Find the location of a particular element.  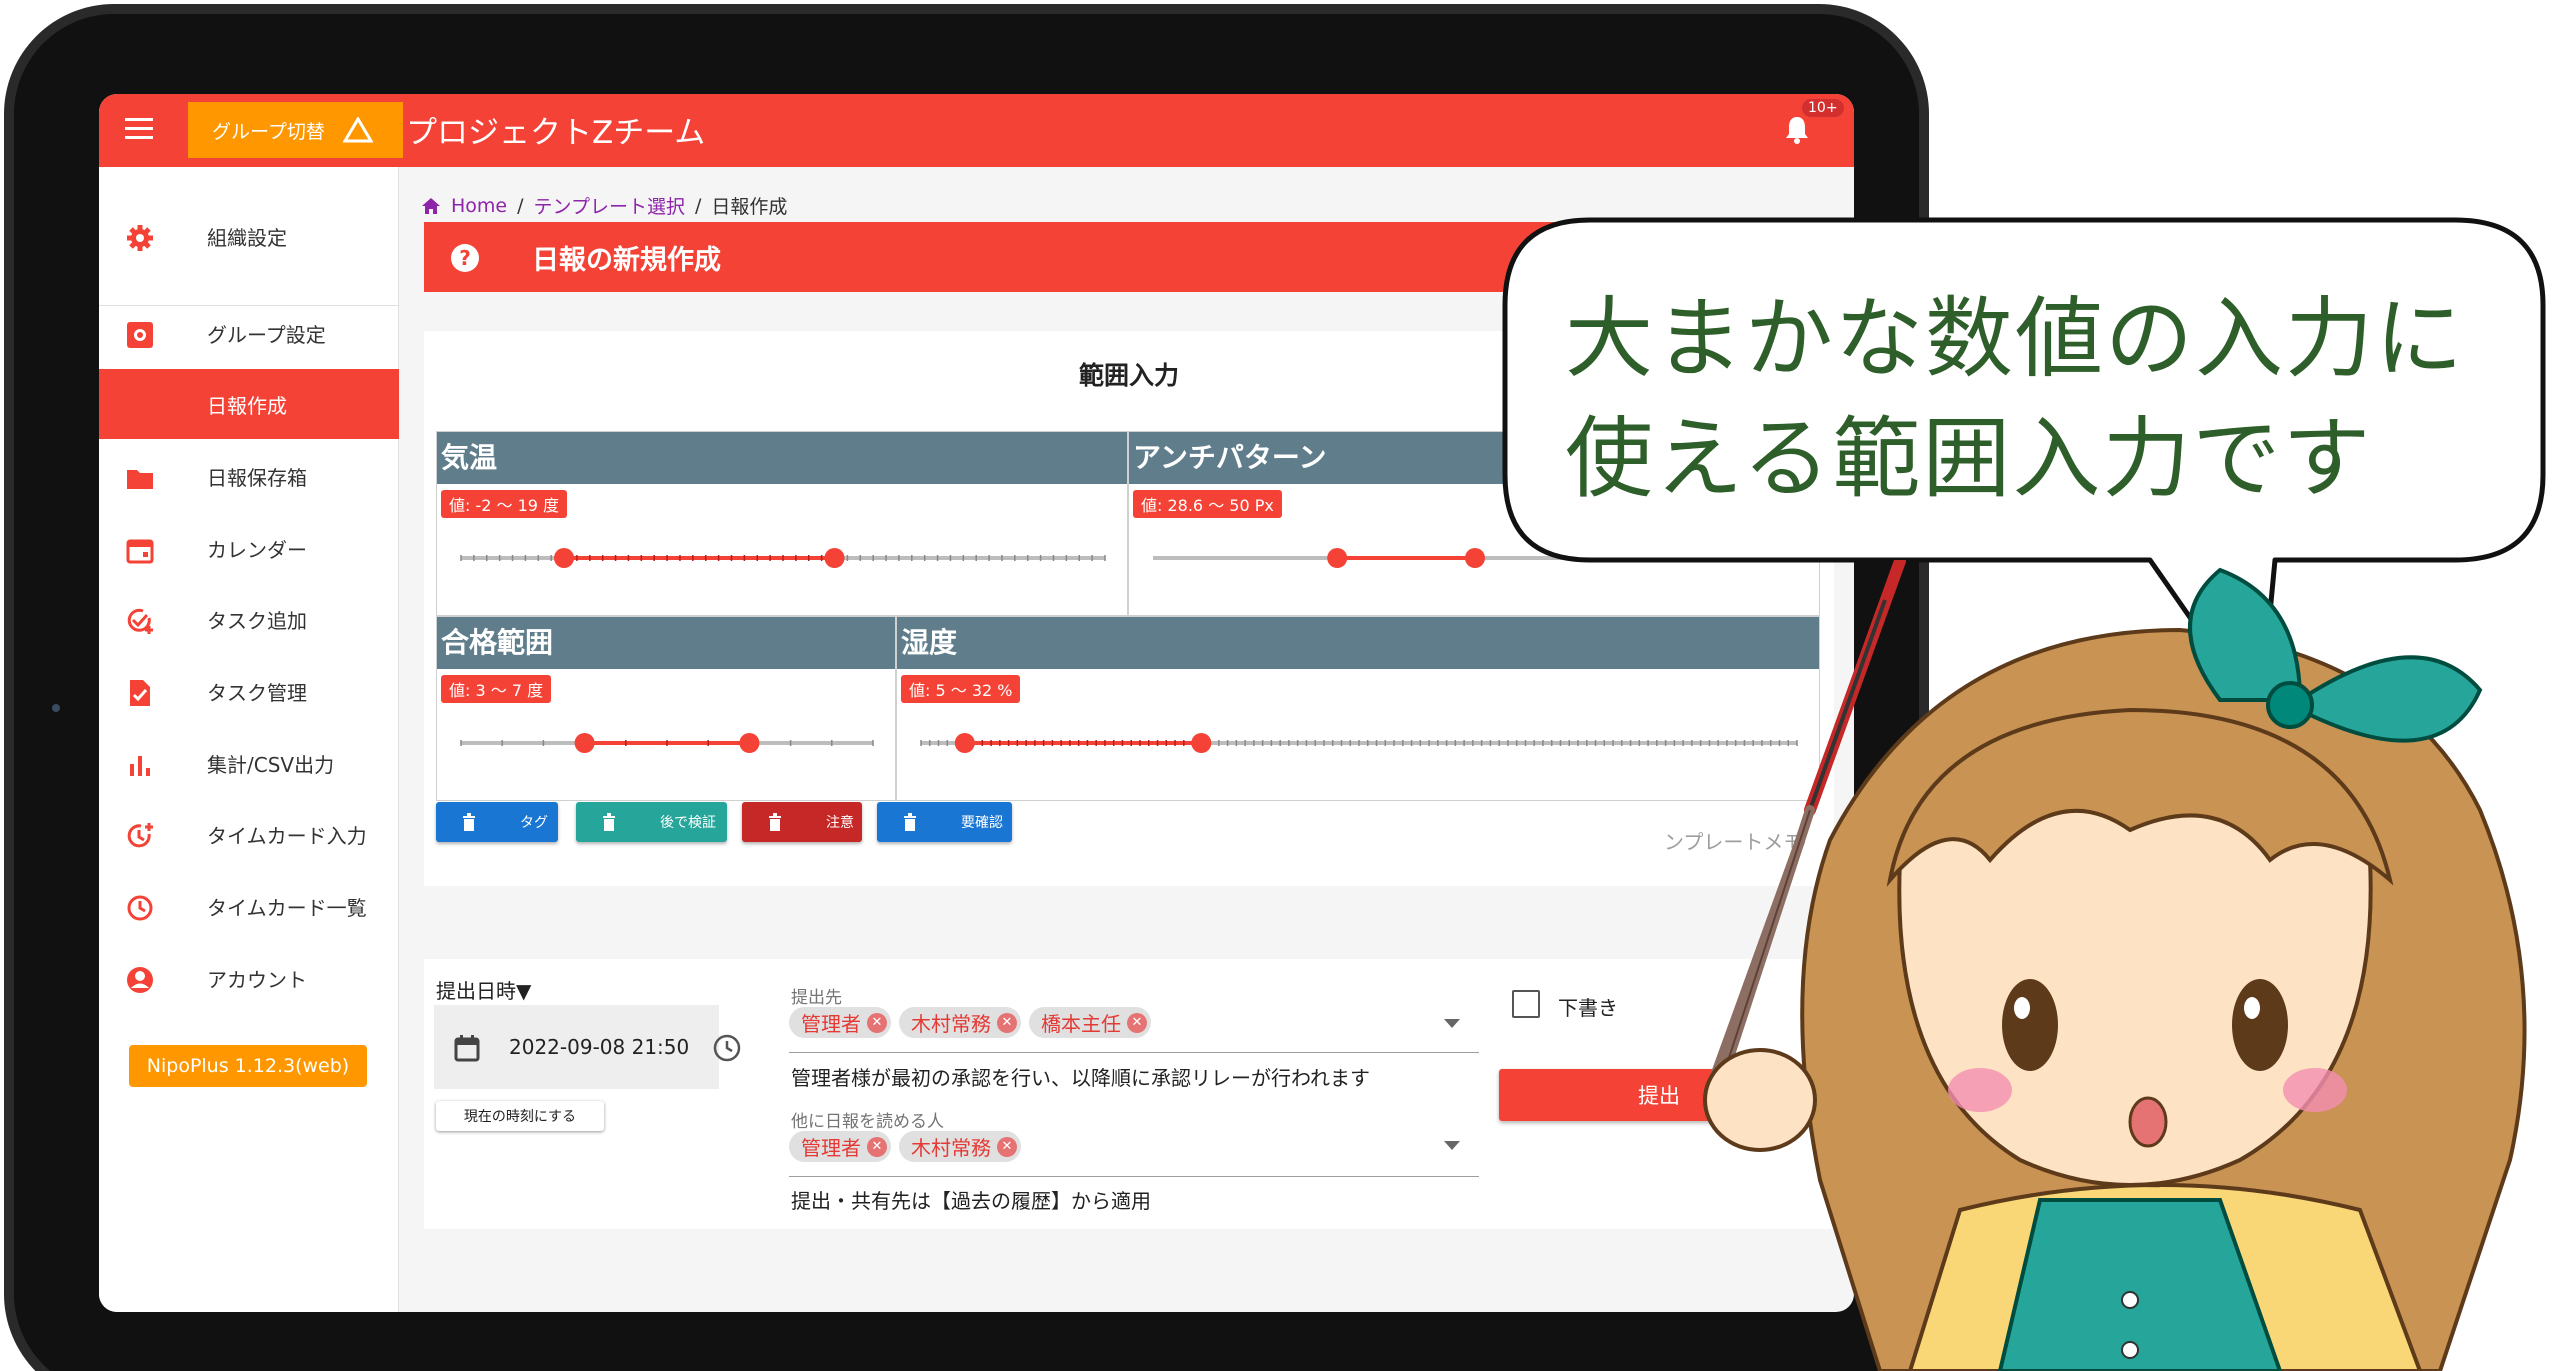

sidebar-item-10: タイムカード一覧 is located at coordinates (249, 906).